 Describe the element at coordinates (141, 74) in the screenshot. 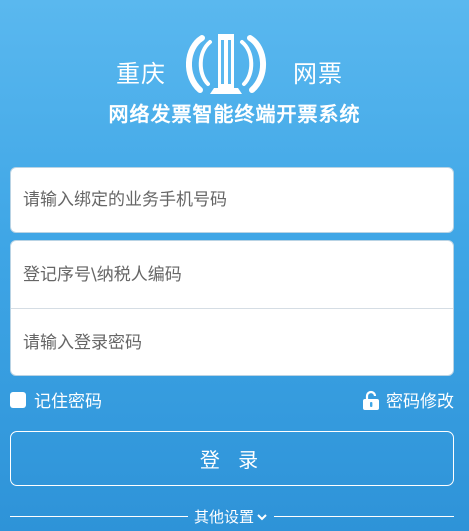

I see `city-name: 重庆` at that location.